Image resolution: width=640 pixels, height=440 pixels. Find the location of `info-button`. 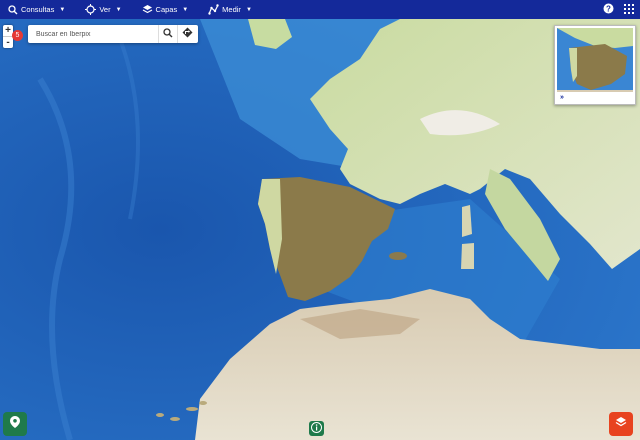

info-button is located at coordinates (316, 428).